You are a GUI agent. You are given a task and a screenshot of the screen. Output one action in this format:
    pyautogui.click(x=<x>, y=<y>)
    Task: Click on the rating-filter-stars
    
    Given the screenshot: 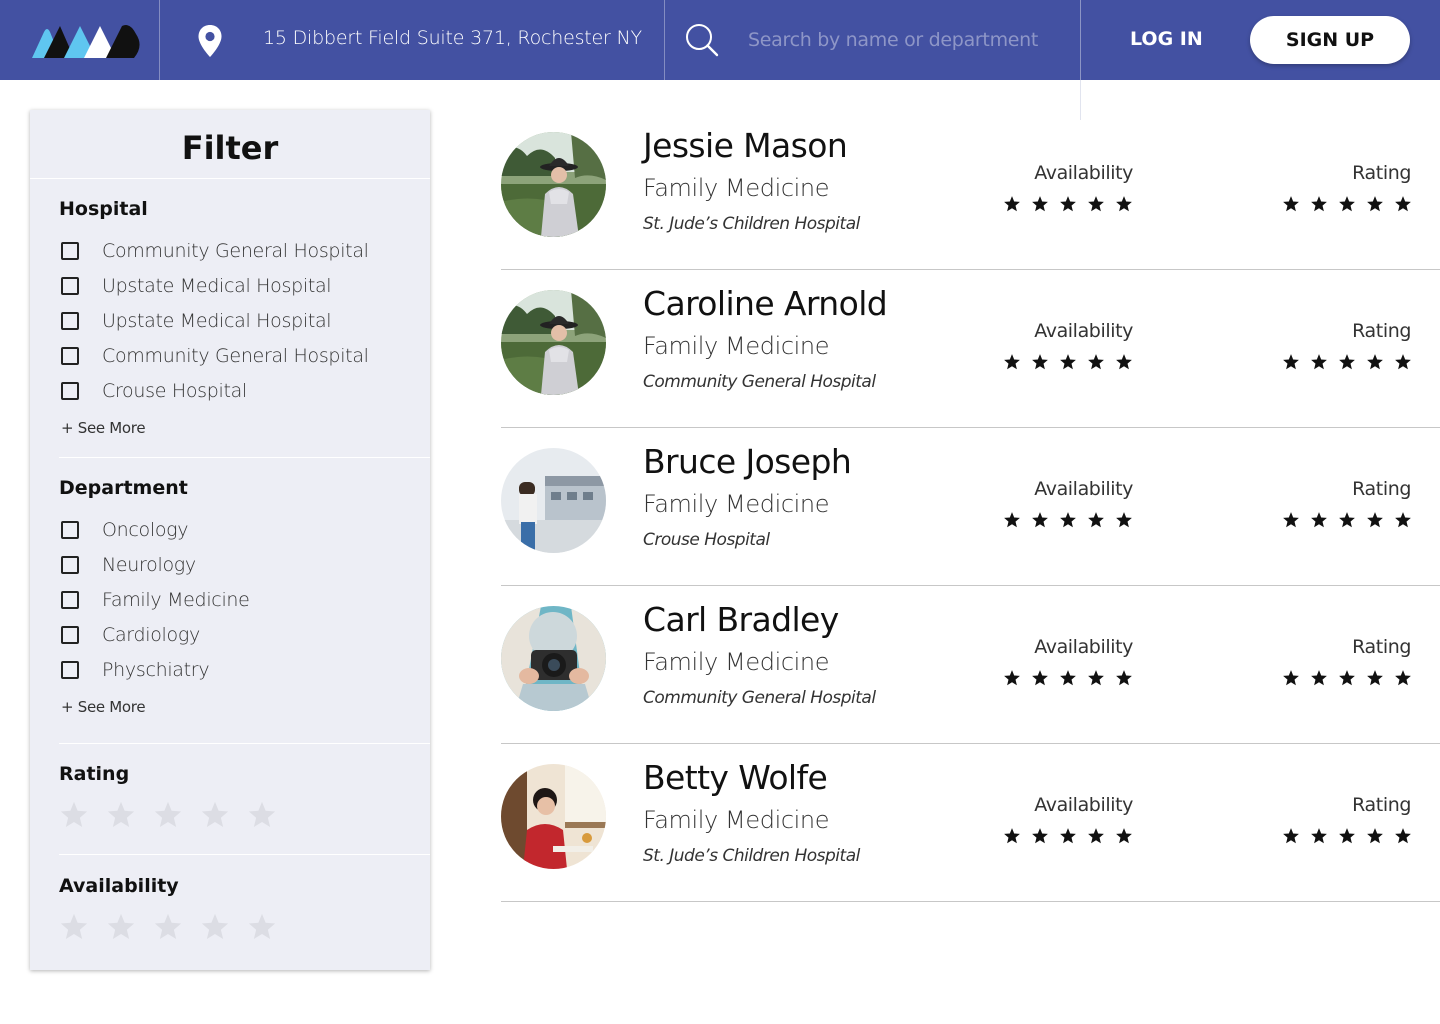 What is the action you would take?
    pyautogui.click(x=168, y=815)
    